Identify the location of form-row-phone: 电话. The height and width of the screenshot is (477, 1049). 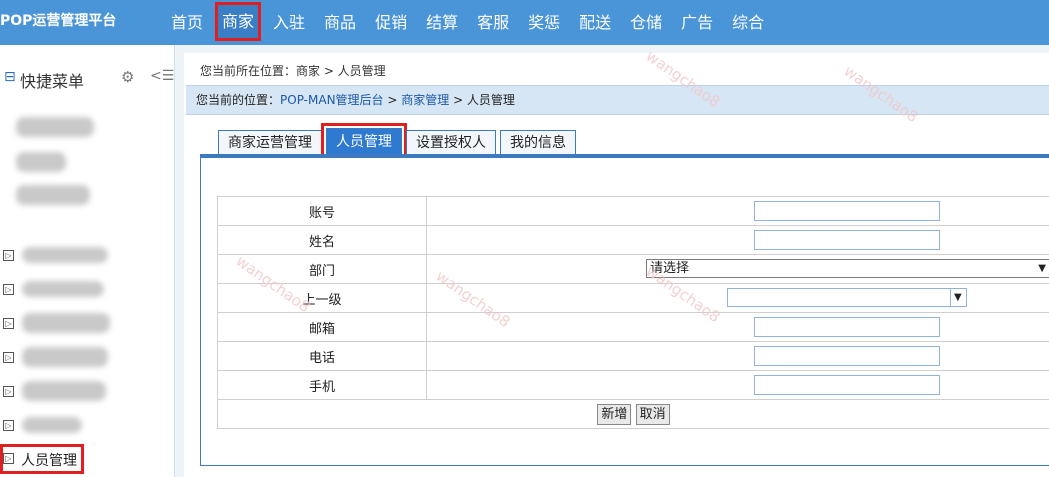
(633, 356).